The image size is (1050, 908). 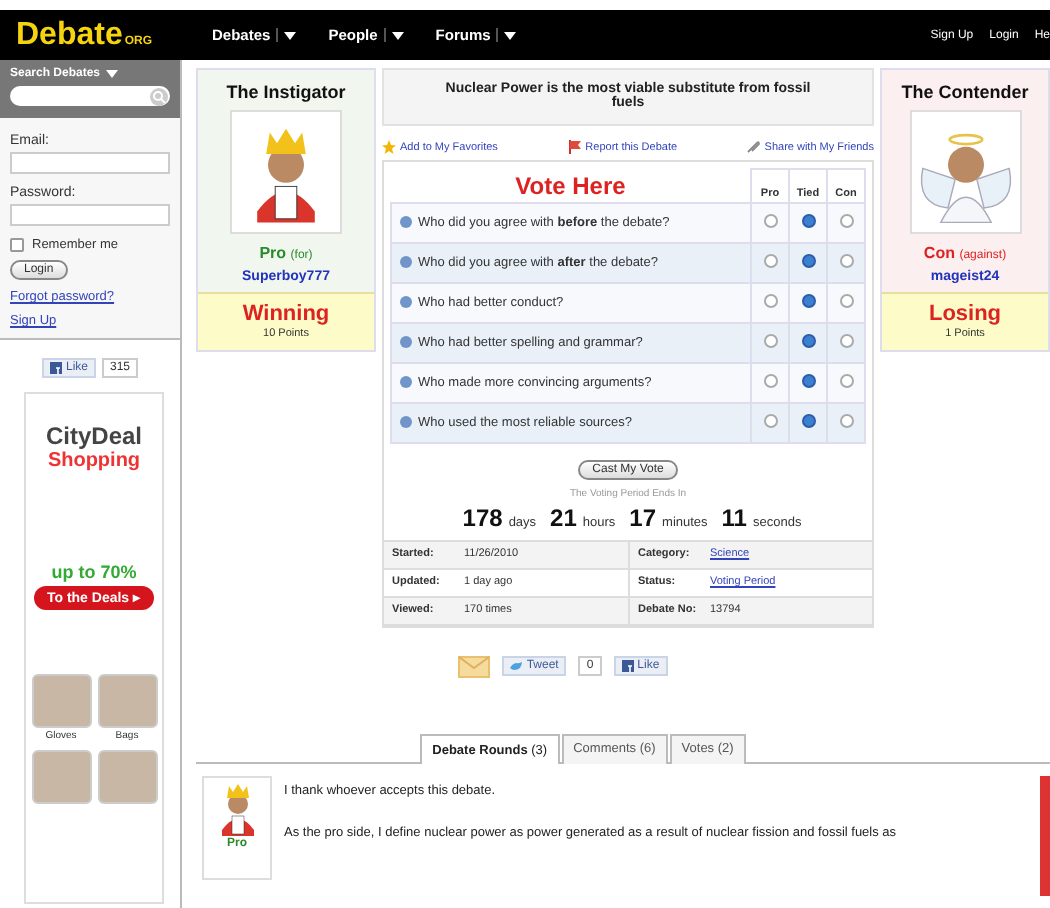 I want to click on flag-icon, so click(x=574, y=147).